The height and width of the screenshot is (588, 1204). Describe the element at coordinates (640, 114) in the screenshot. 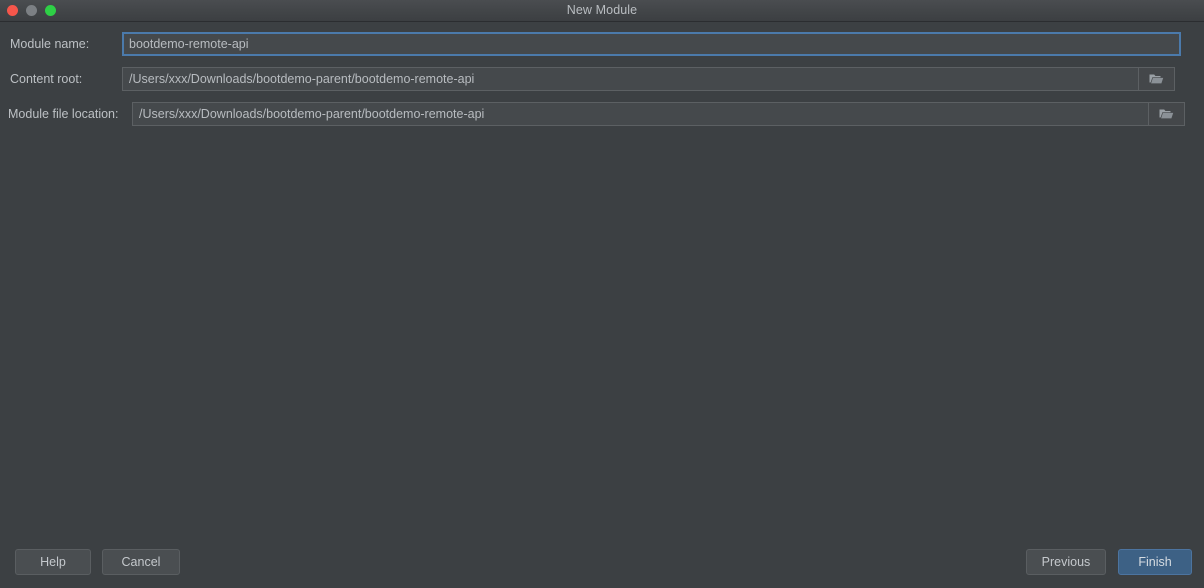

I see `module-file-location-input` at that location.